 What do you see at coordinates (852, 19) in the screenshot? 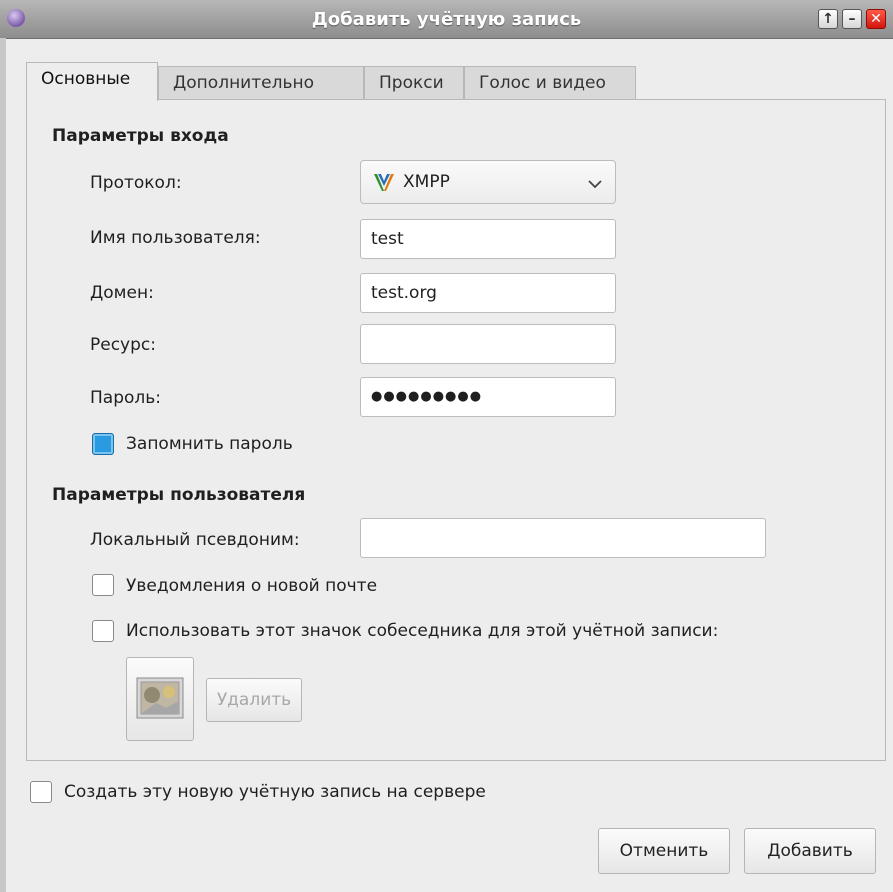
I see `minimize-icon: –` at bounding box center [852, 19].